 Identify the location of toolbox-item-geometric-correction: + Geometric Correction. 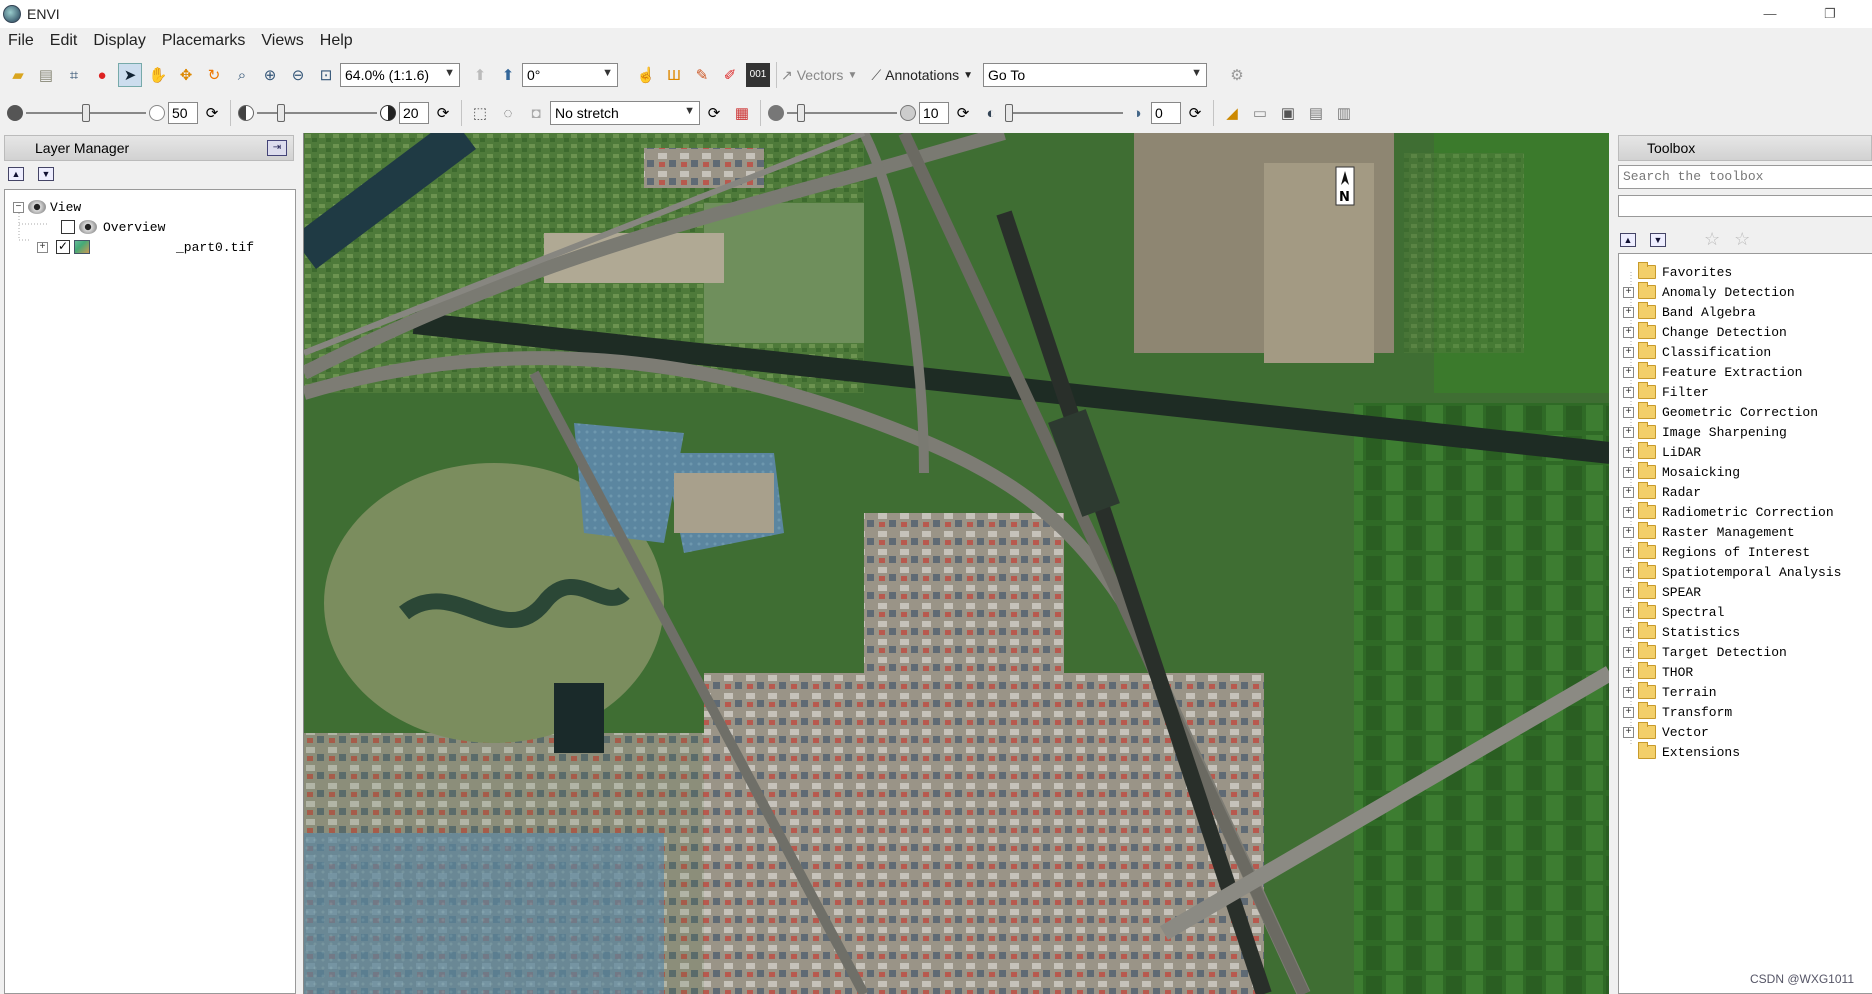
(1720, 412).